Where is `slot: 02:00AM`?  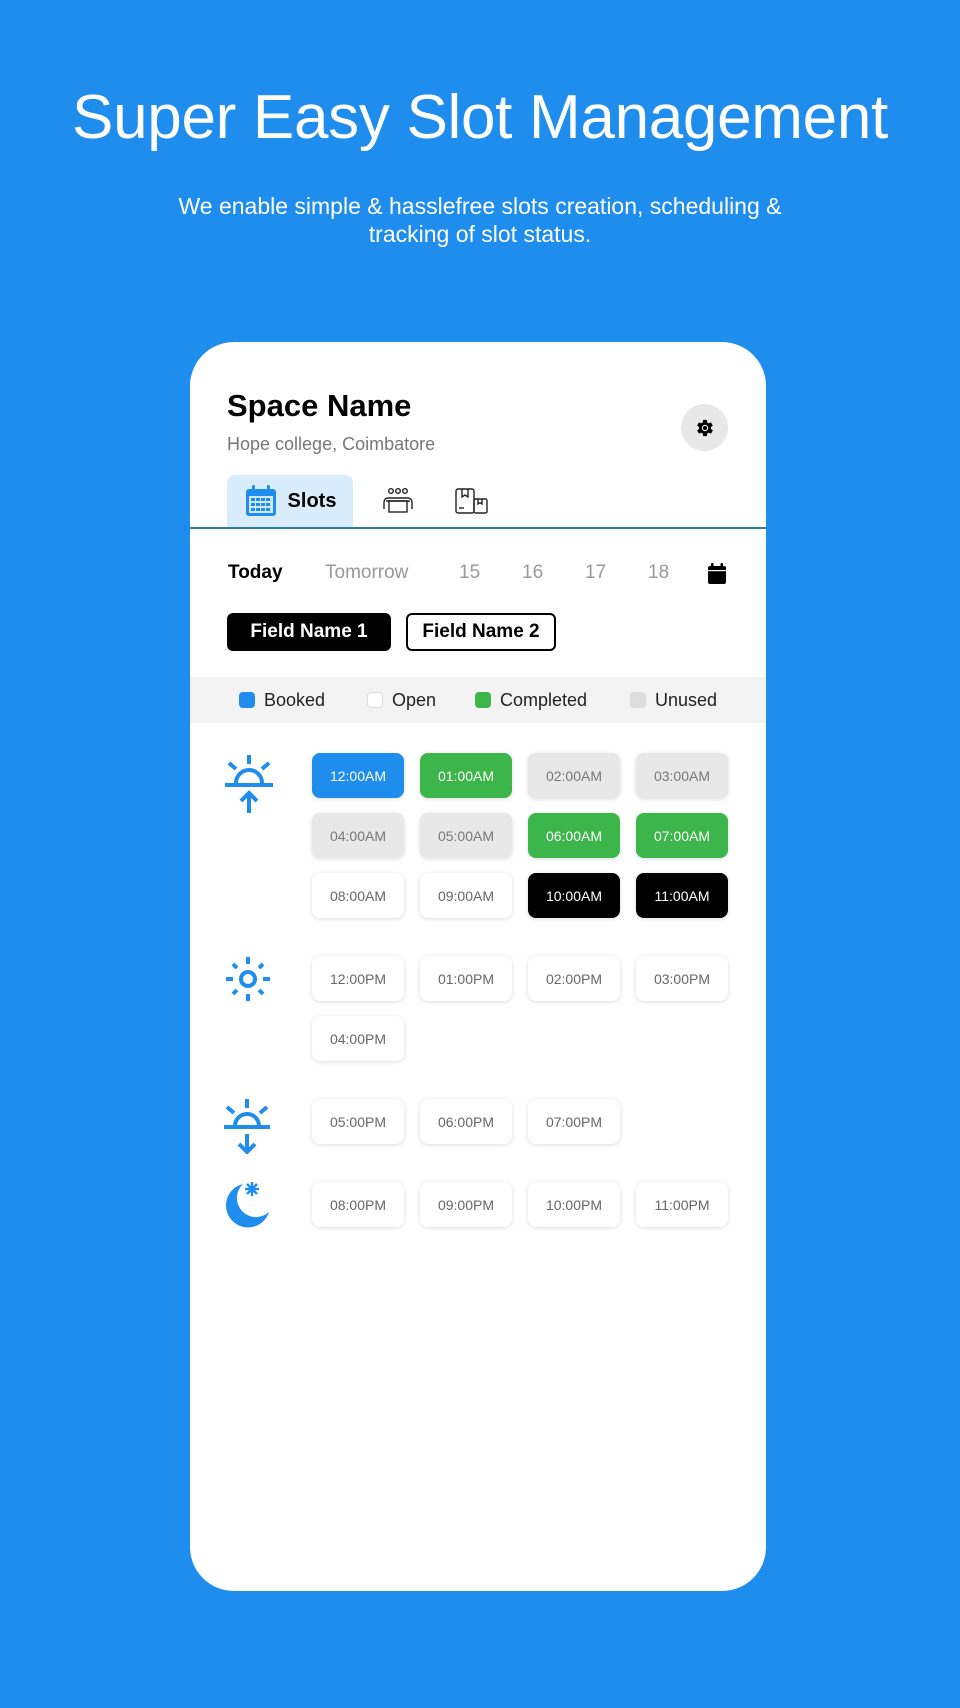
slot: 02:00AM is located at coordinates (574, 775).